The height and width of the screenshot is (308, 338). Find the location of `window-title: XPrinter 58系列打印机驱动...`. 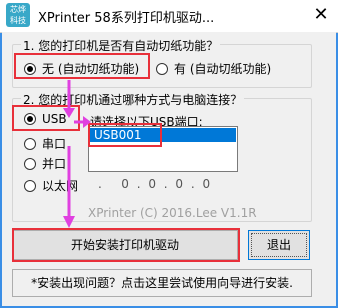

window-title: XPrinter 58系列打印机驱动... is located at coordinates (126, 18).